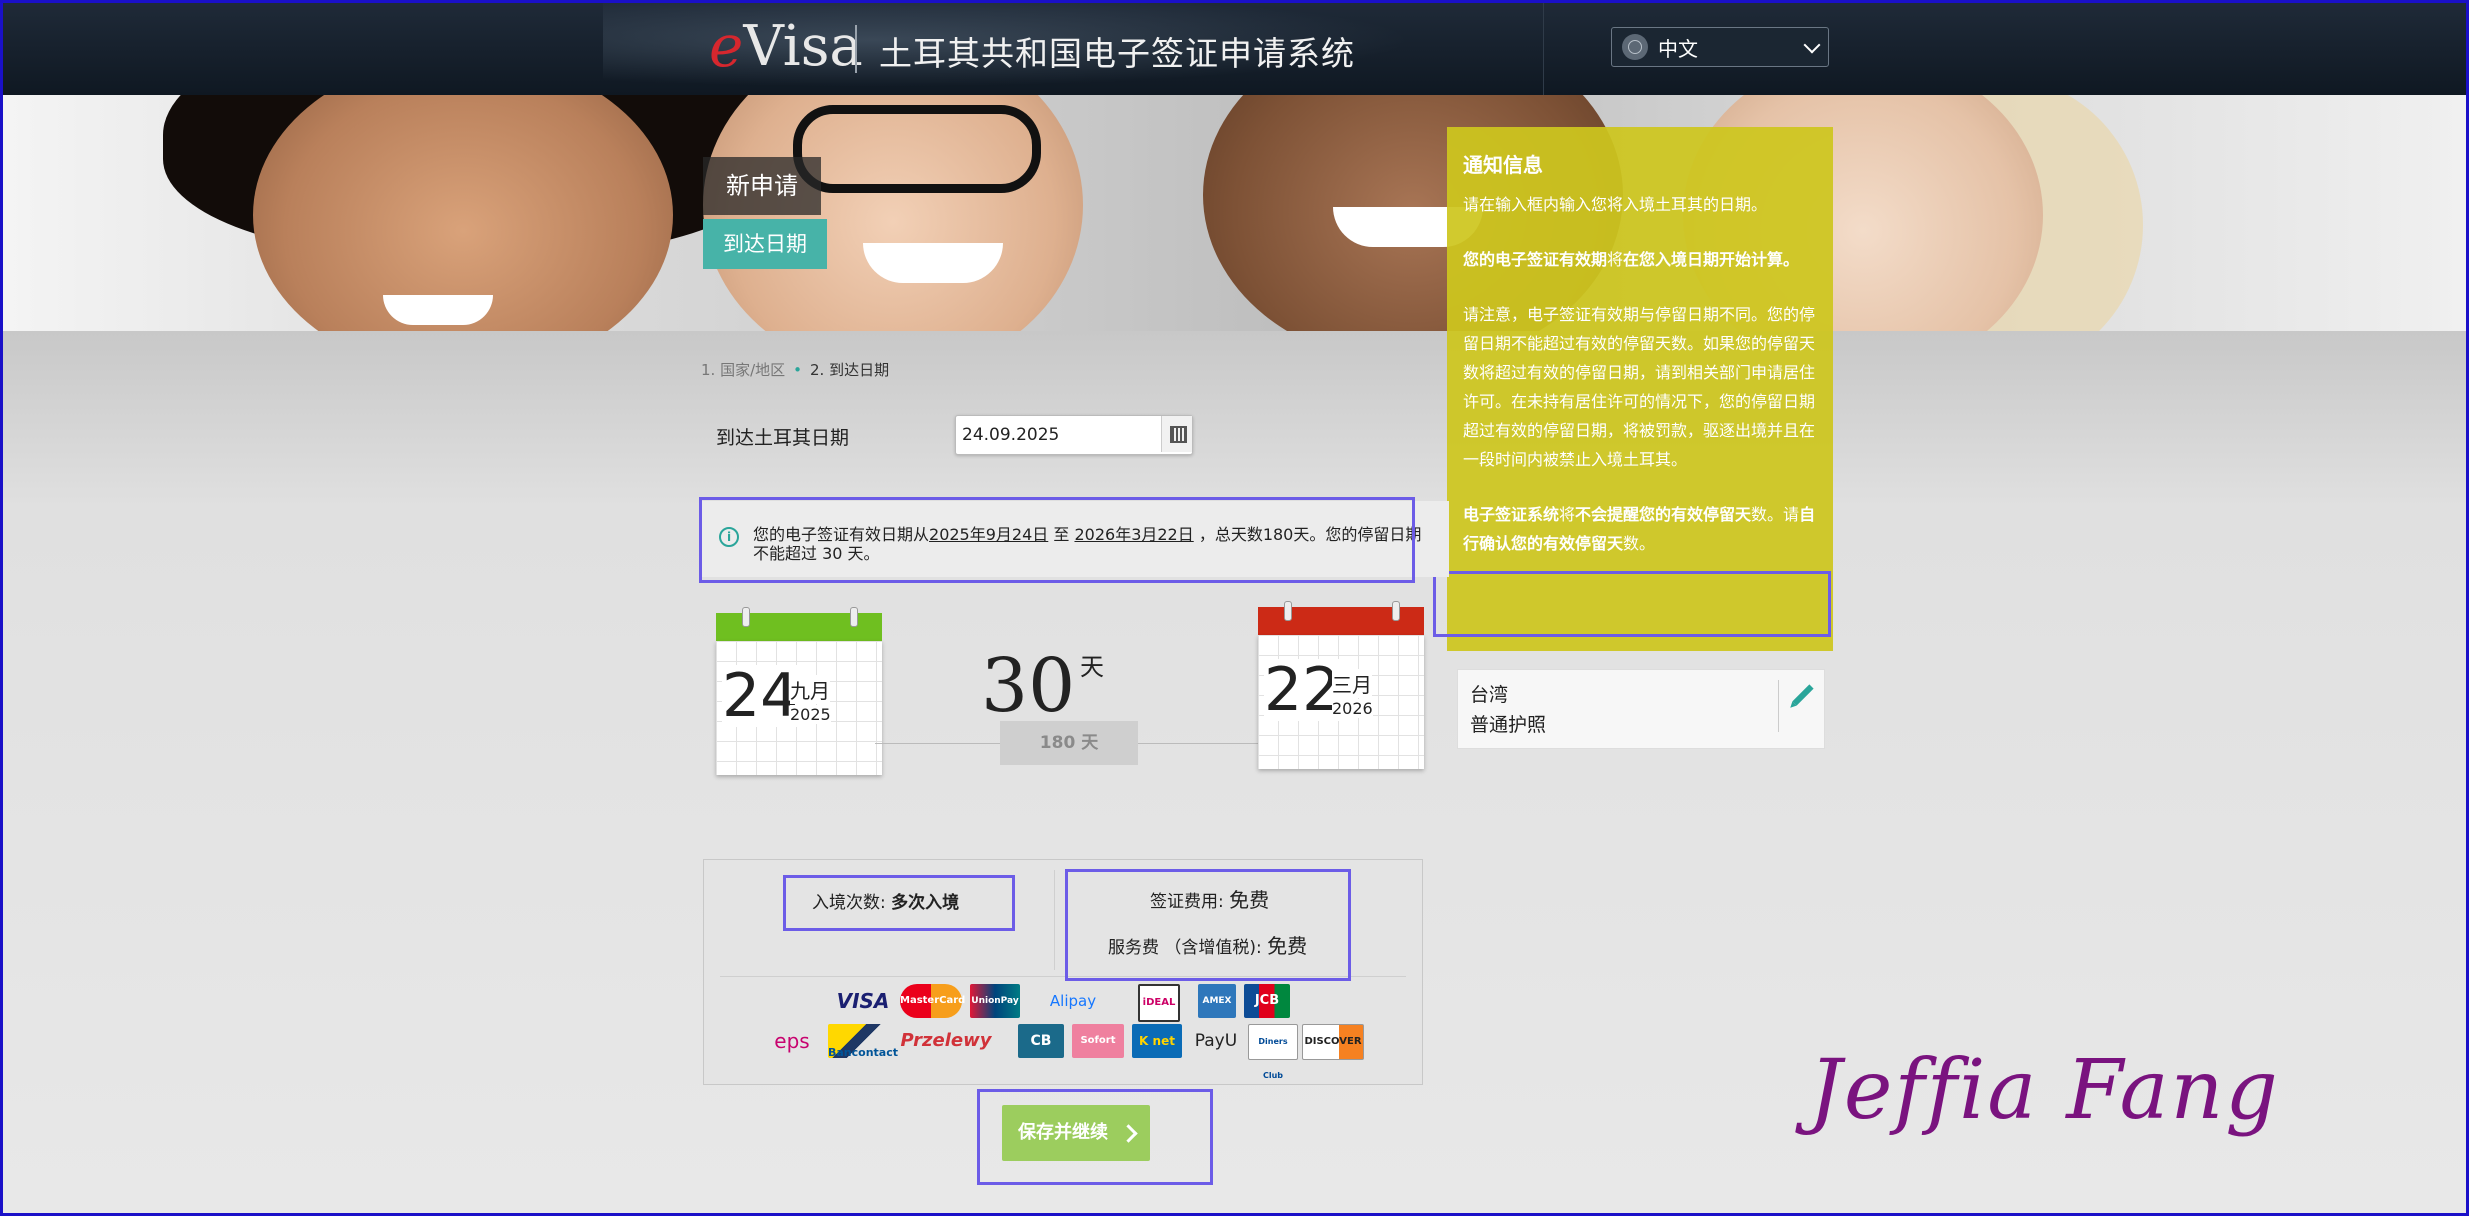 This screenshot has height=1216, width=2469. What do you see at coordinates (1176, 434) in the screenshot?
I see `calendar-icon` at bounding box center [1176, 434].